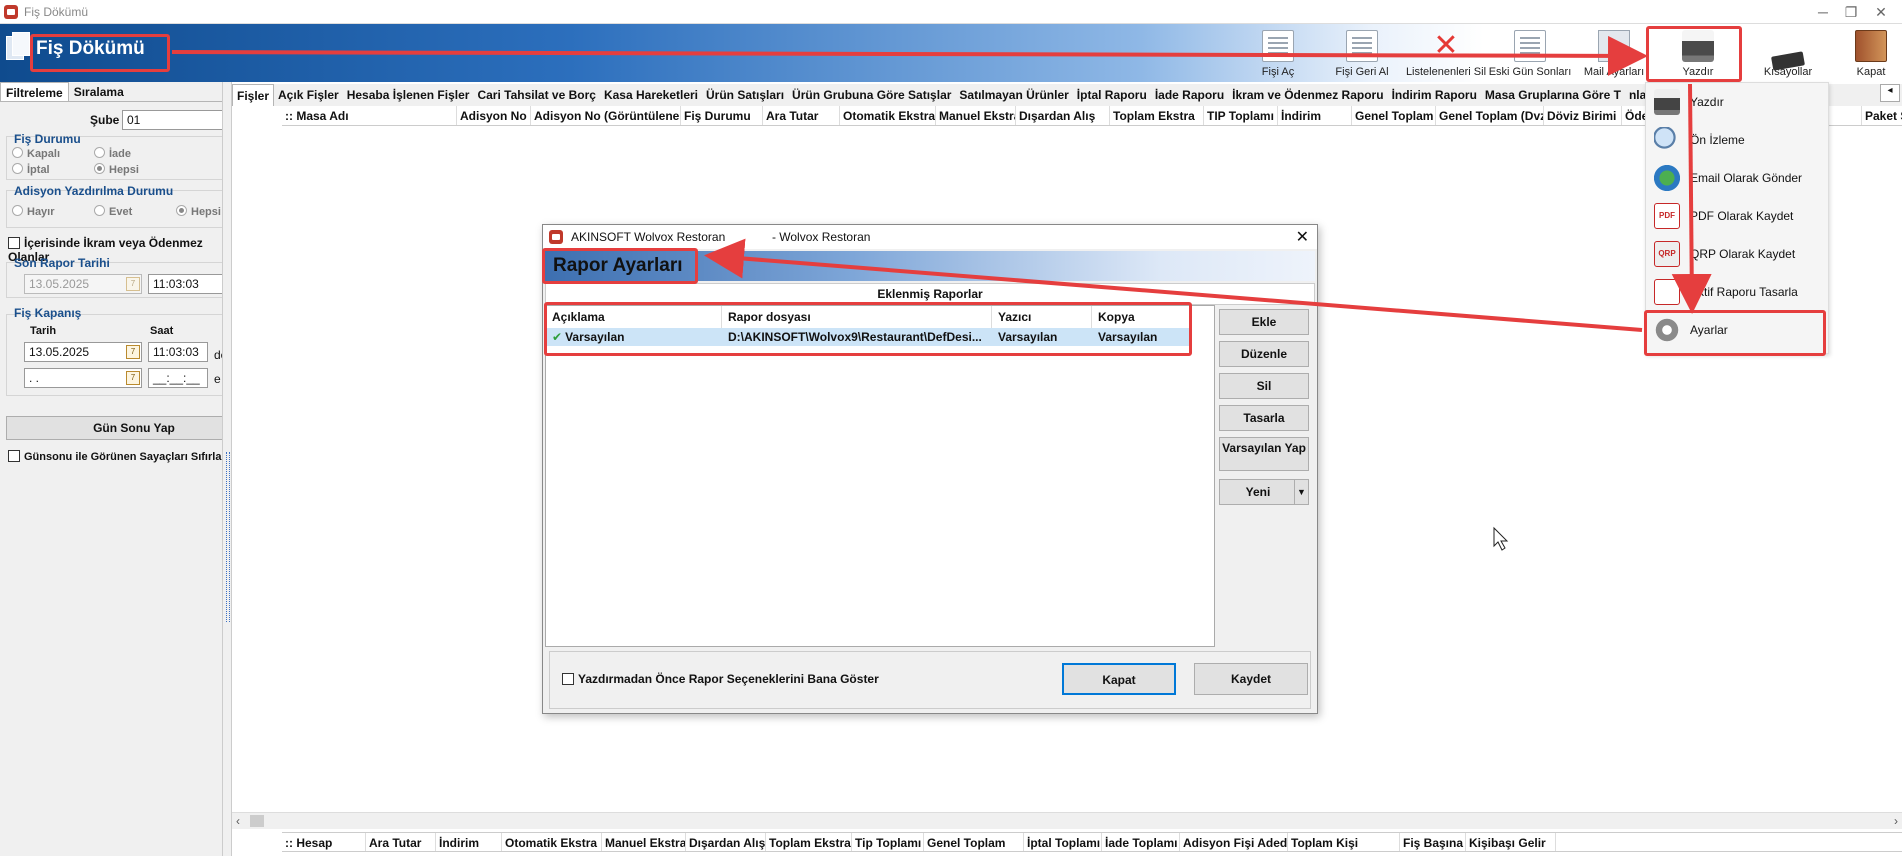 The image size is (1902, 856). I want to click on grid-col-2: Adisyon No (Görüntülenen), so click(606, 115).